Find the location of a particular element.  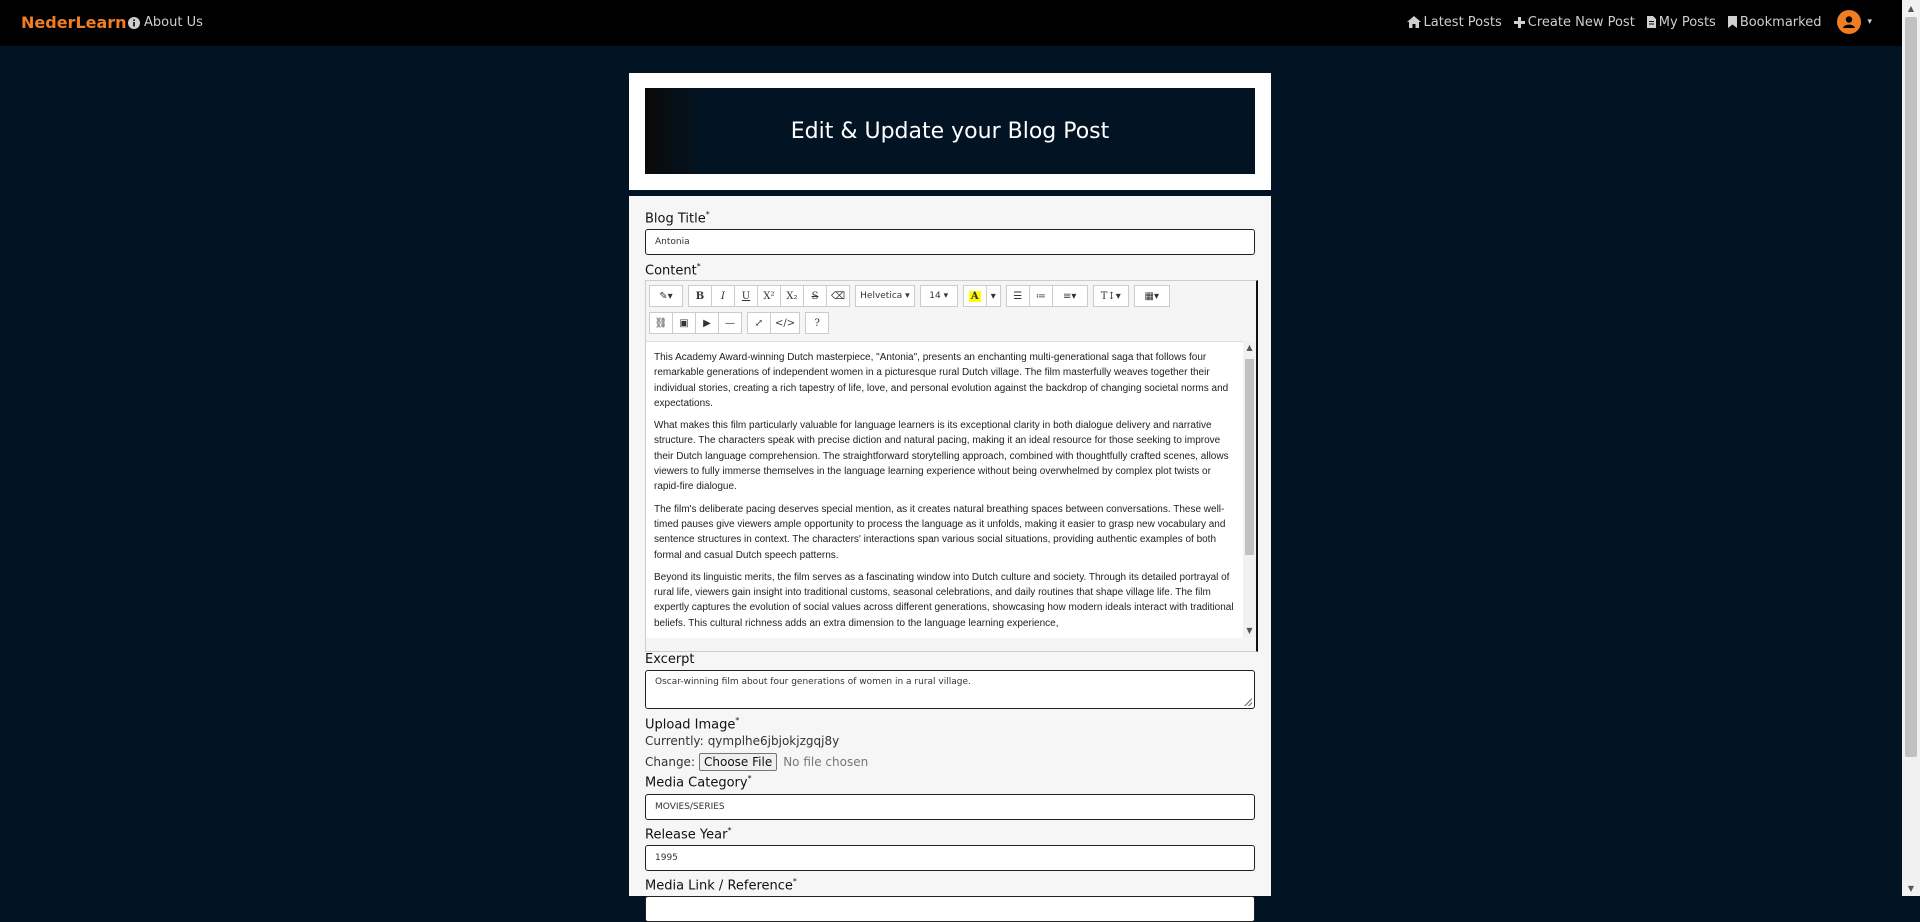

nav-my-posts: My Posts is located at coordinates (1681, 22).